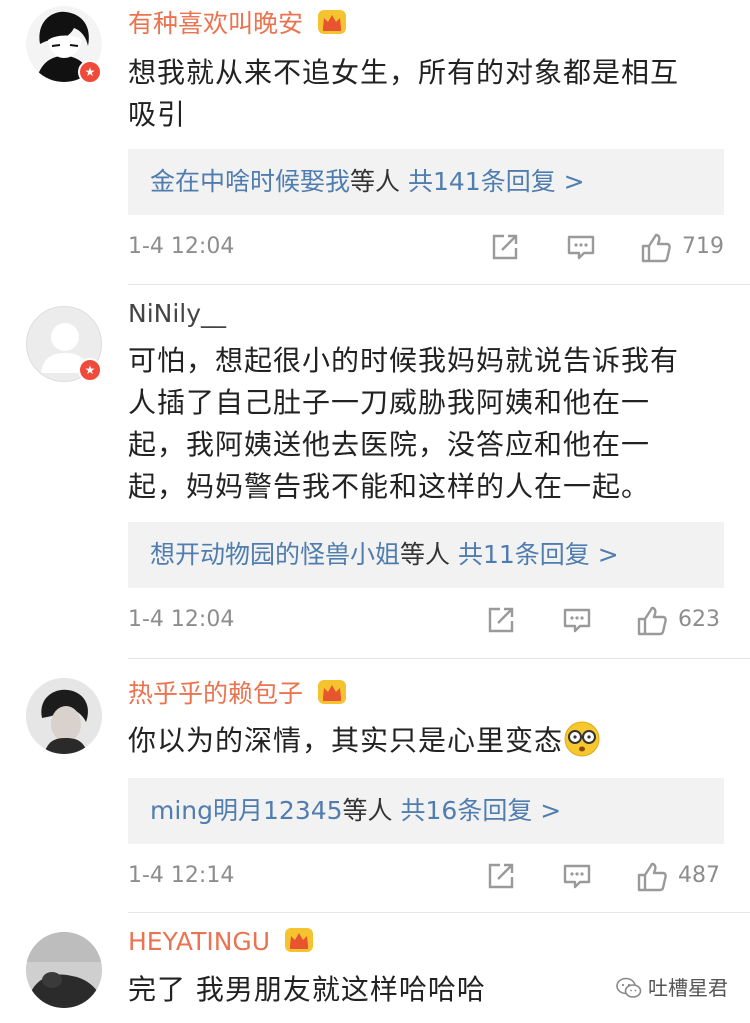  I want to click on username-text: HEYATINGU, so click(199, 941).